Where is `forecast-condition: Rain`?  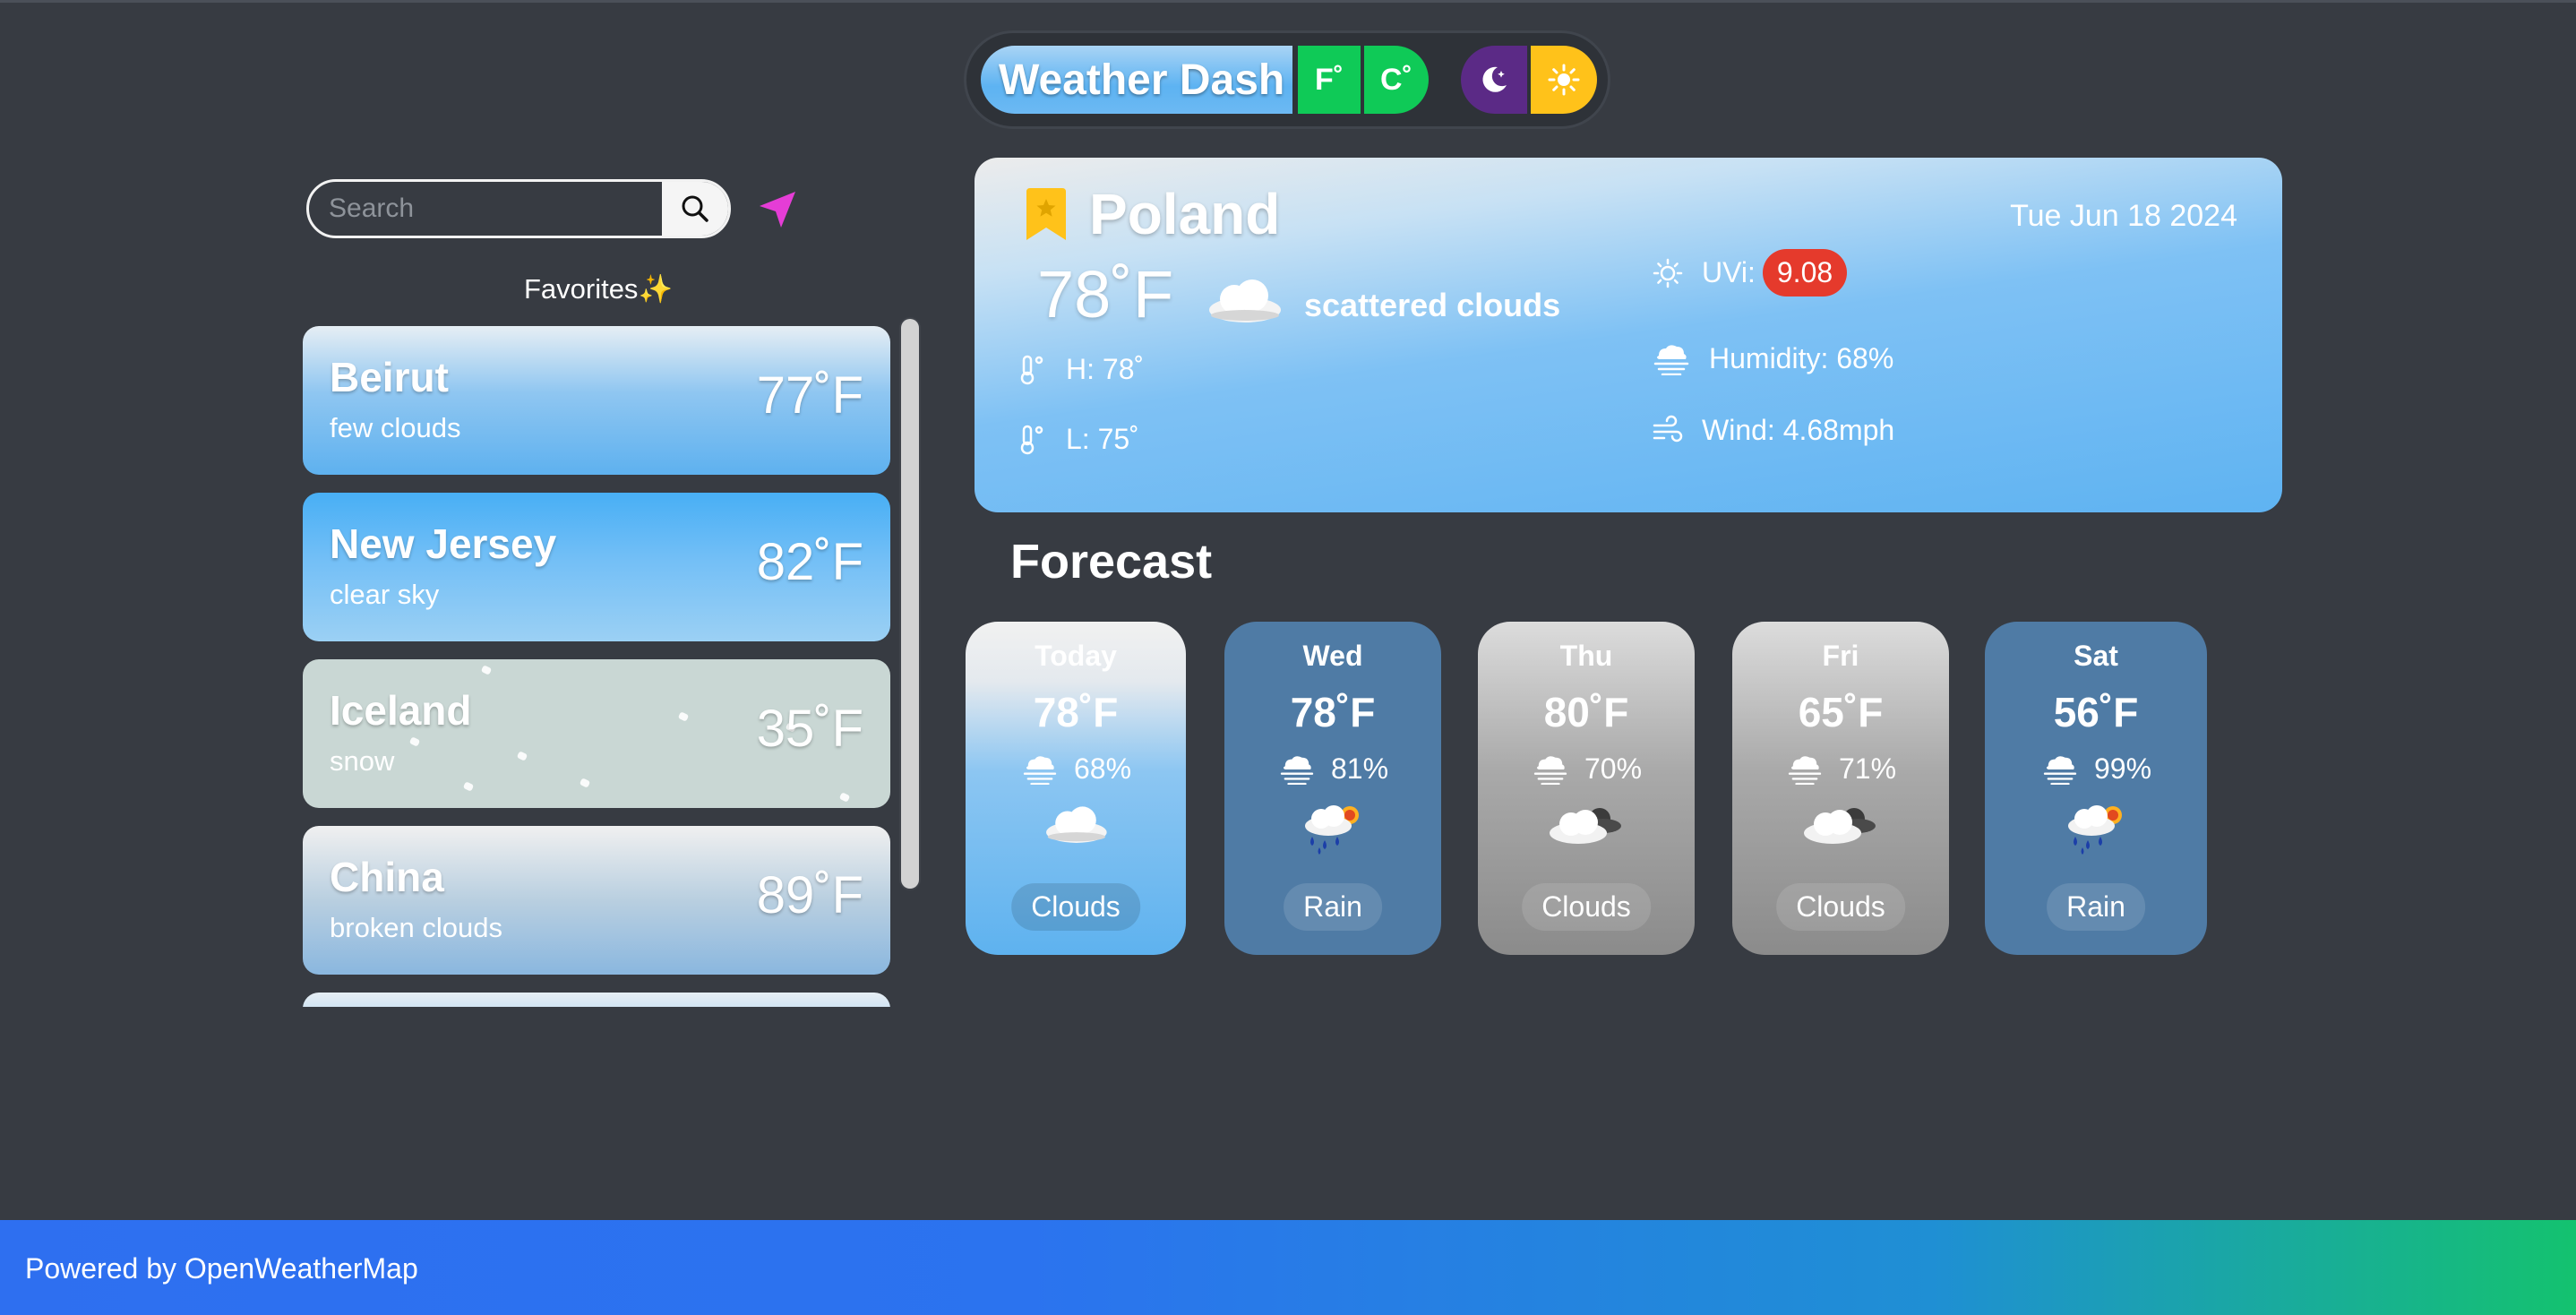 forecast-condition: Rain is located at coordinates (1333, 907).